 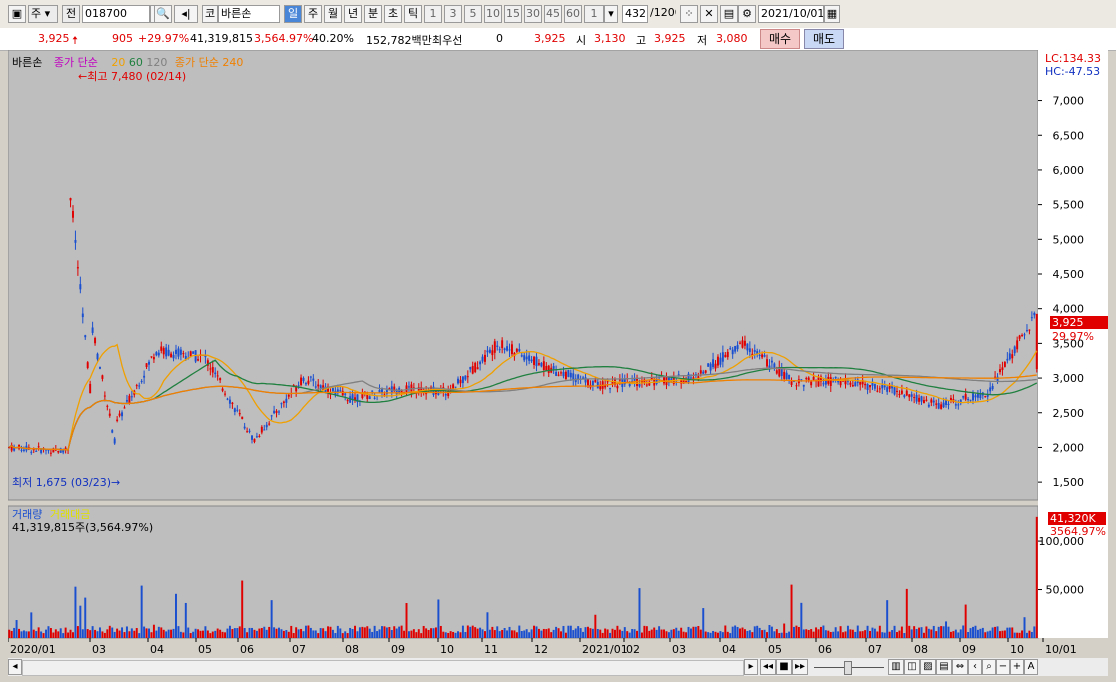 I want to click on buy-button: 매수, so click(x=780, y=39).